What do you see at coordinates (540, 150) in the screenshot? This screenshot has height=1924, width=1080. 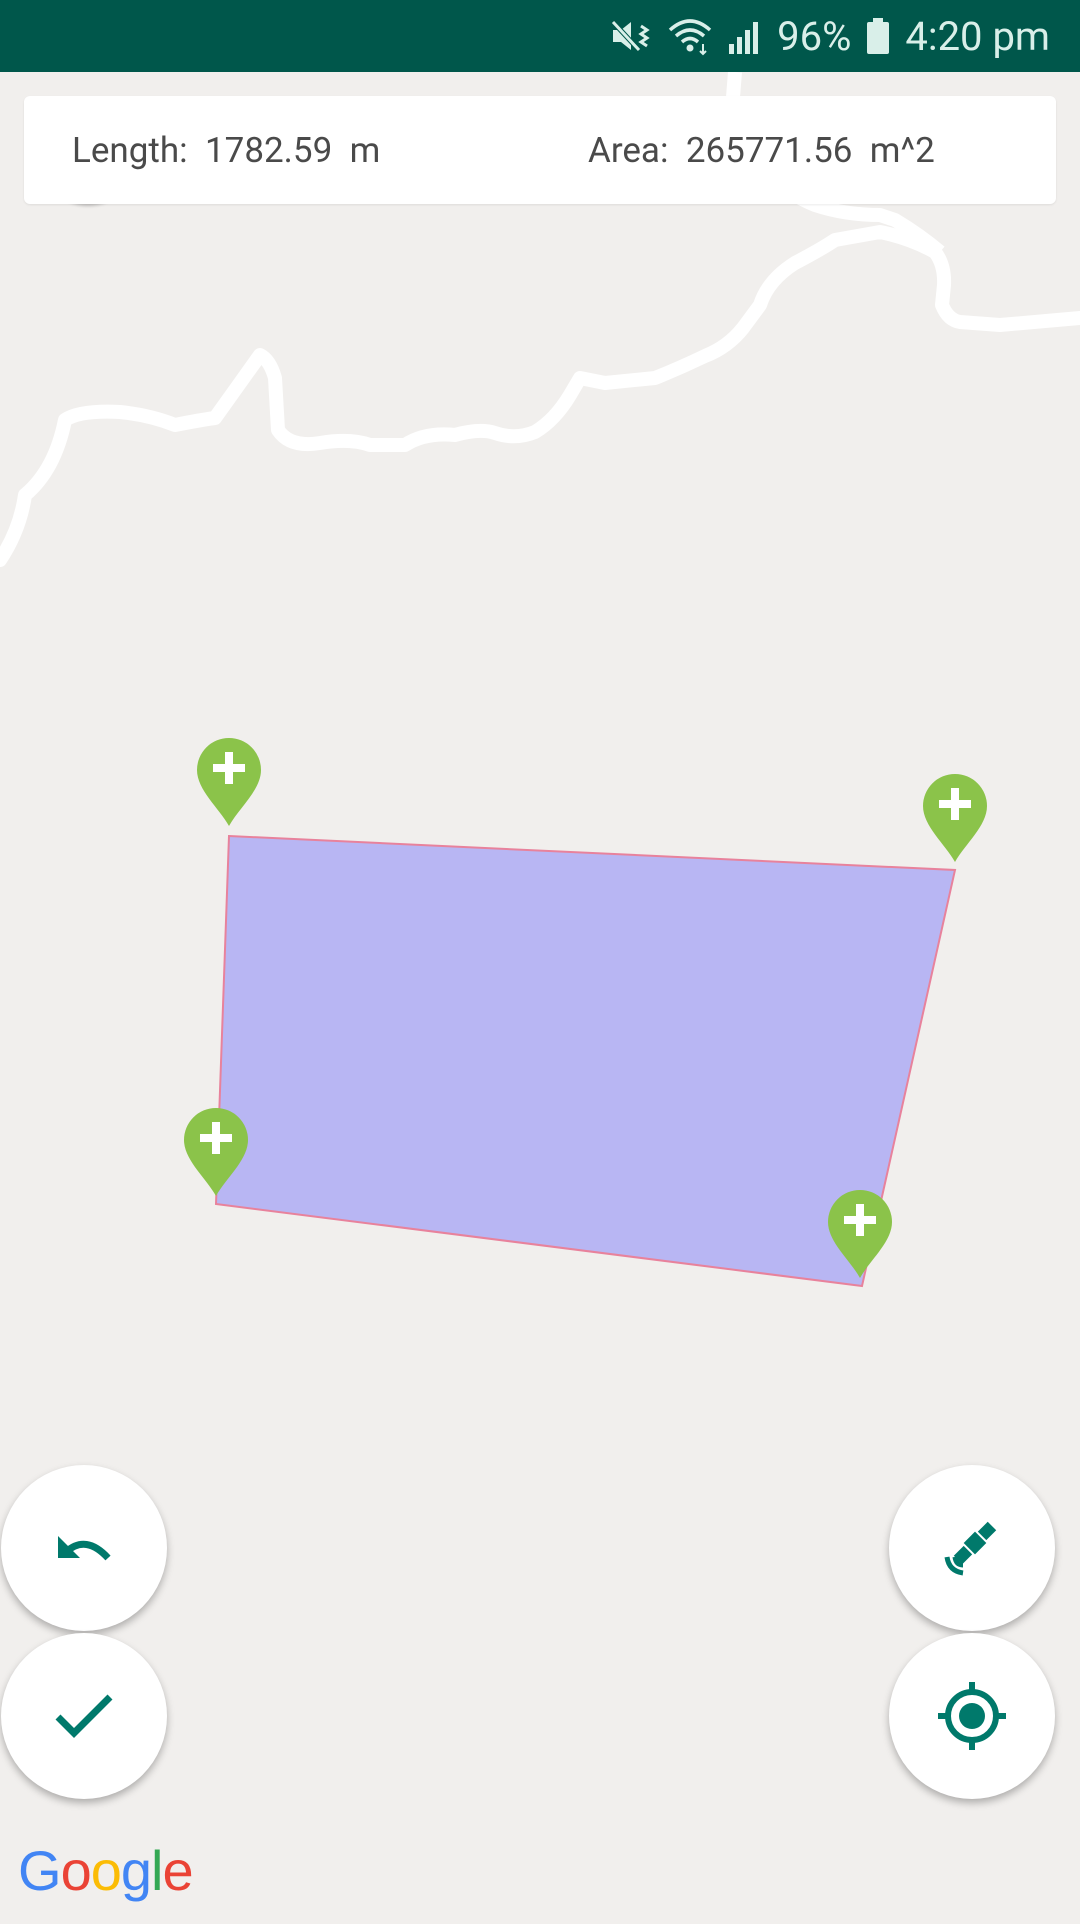 I see `measurement-card: Length: 1782.59 m Area: 265771.56 m^2` at bounding box center [540, 150].